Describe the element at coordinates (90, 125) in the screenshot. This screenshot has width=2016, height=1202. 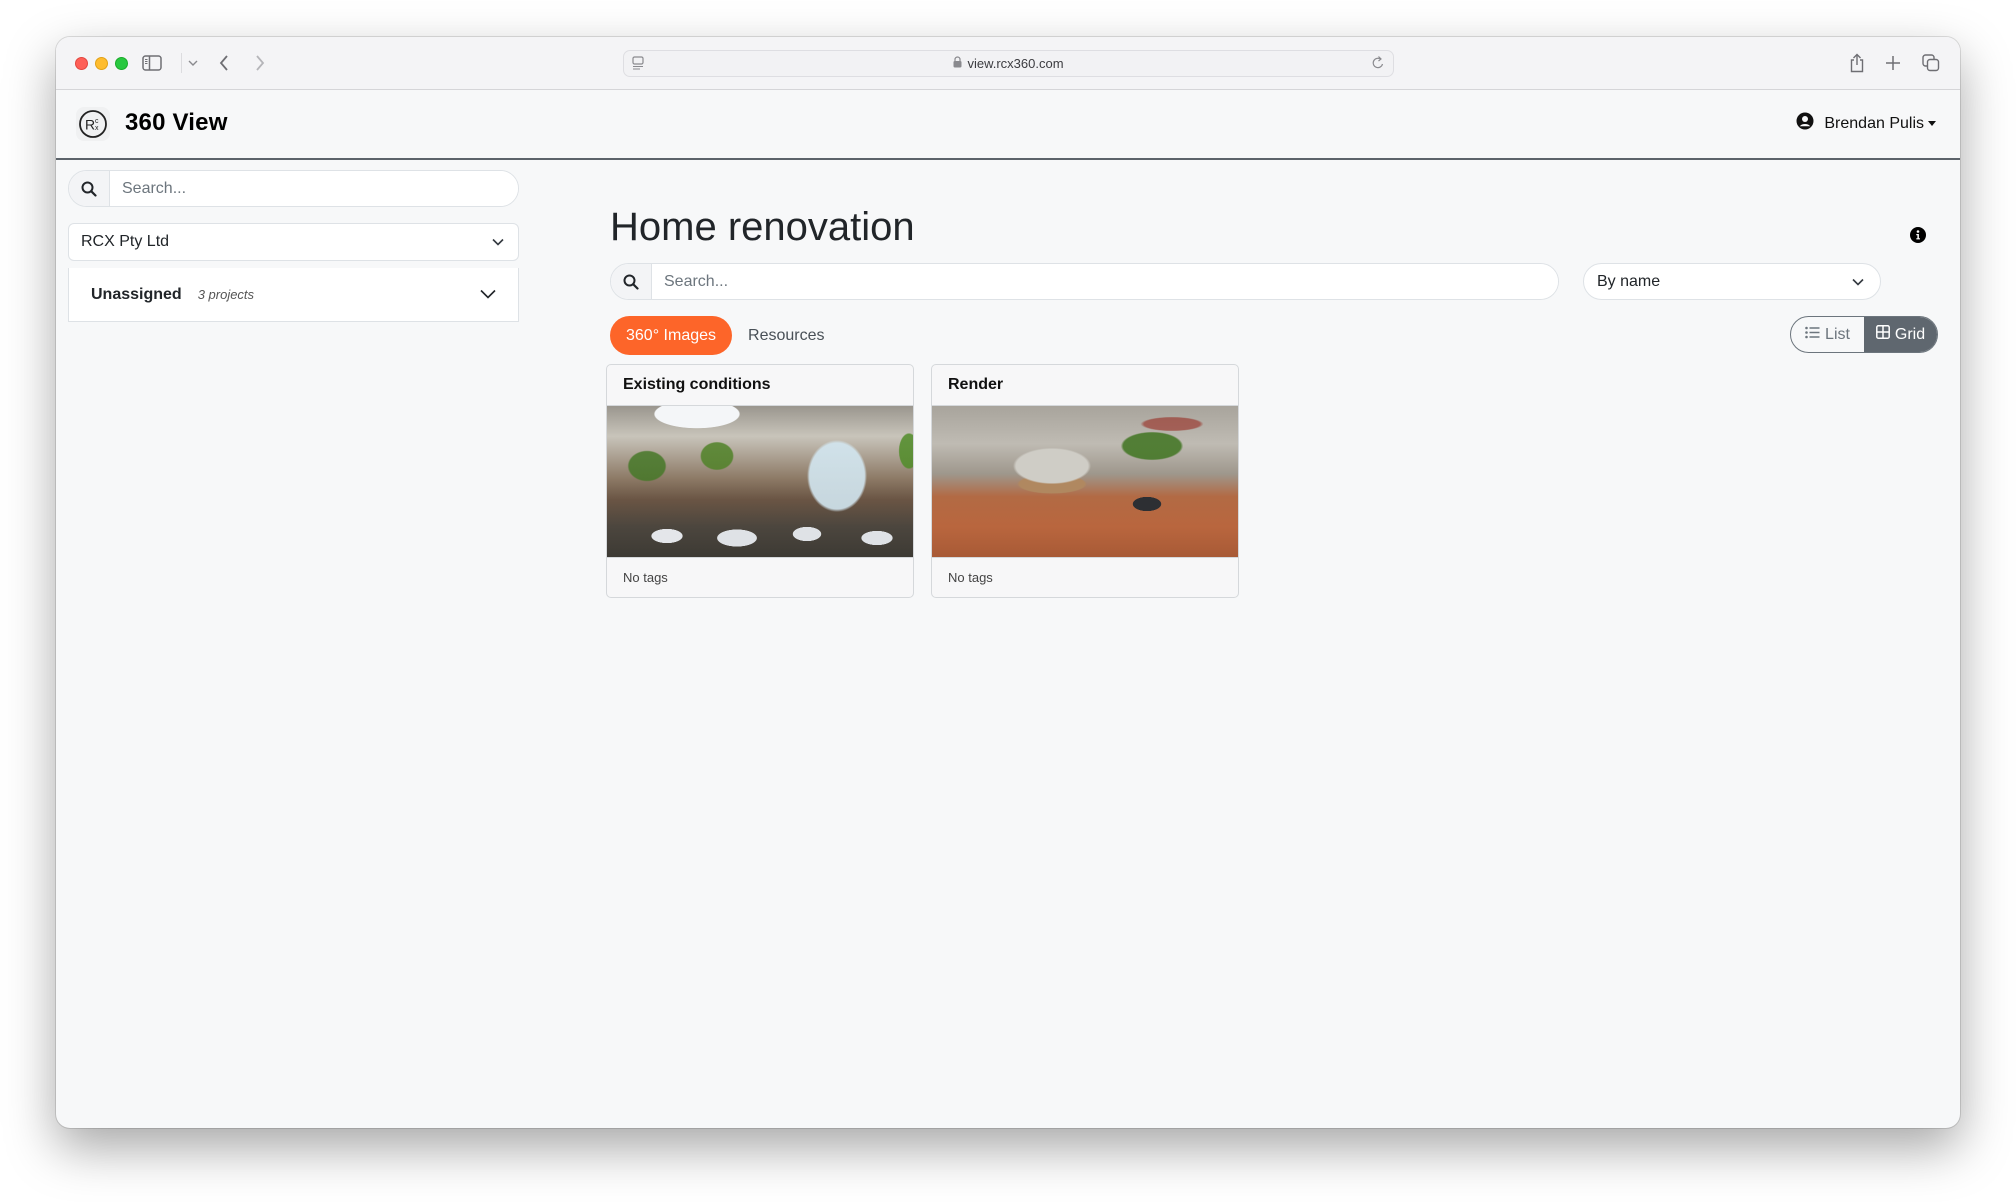
I see `svg-text: R` at that location.